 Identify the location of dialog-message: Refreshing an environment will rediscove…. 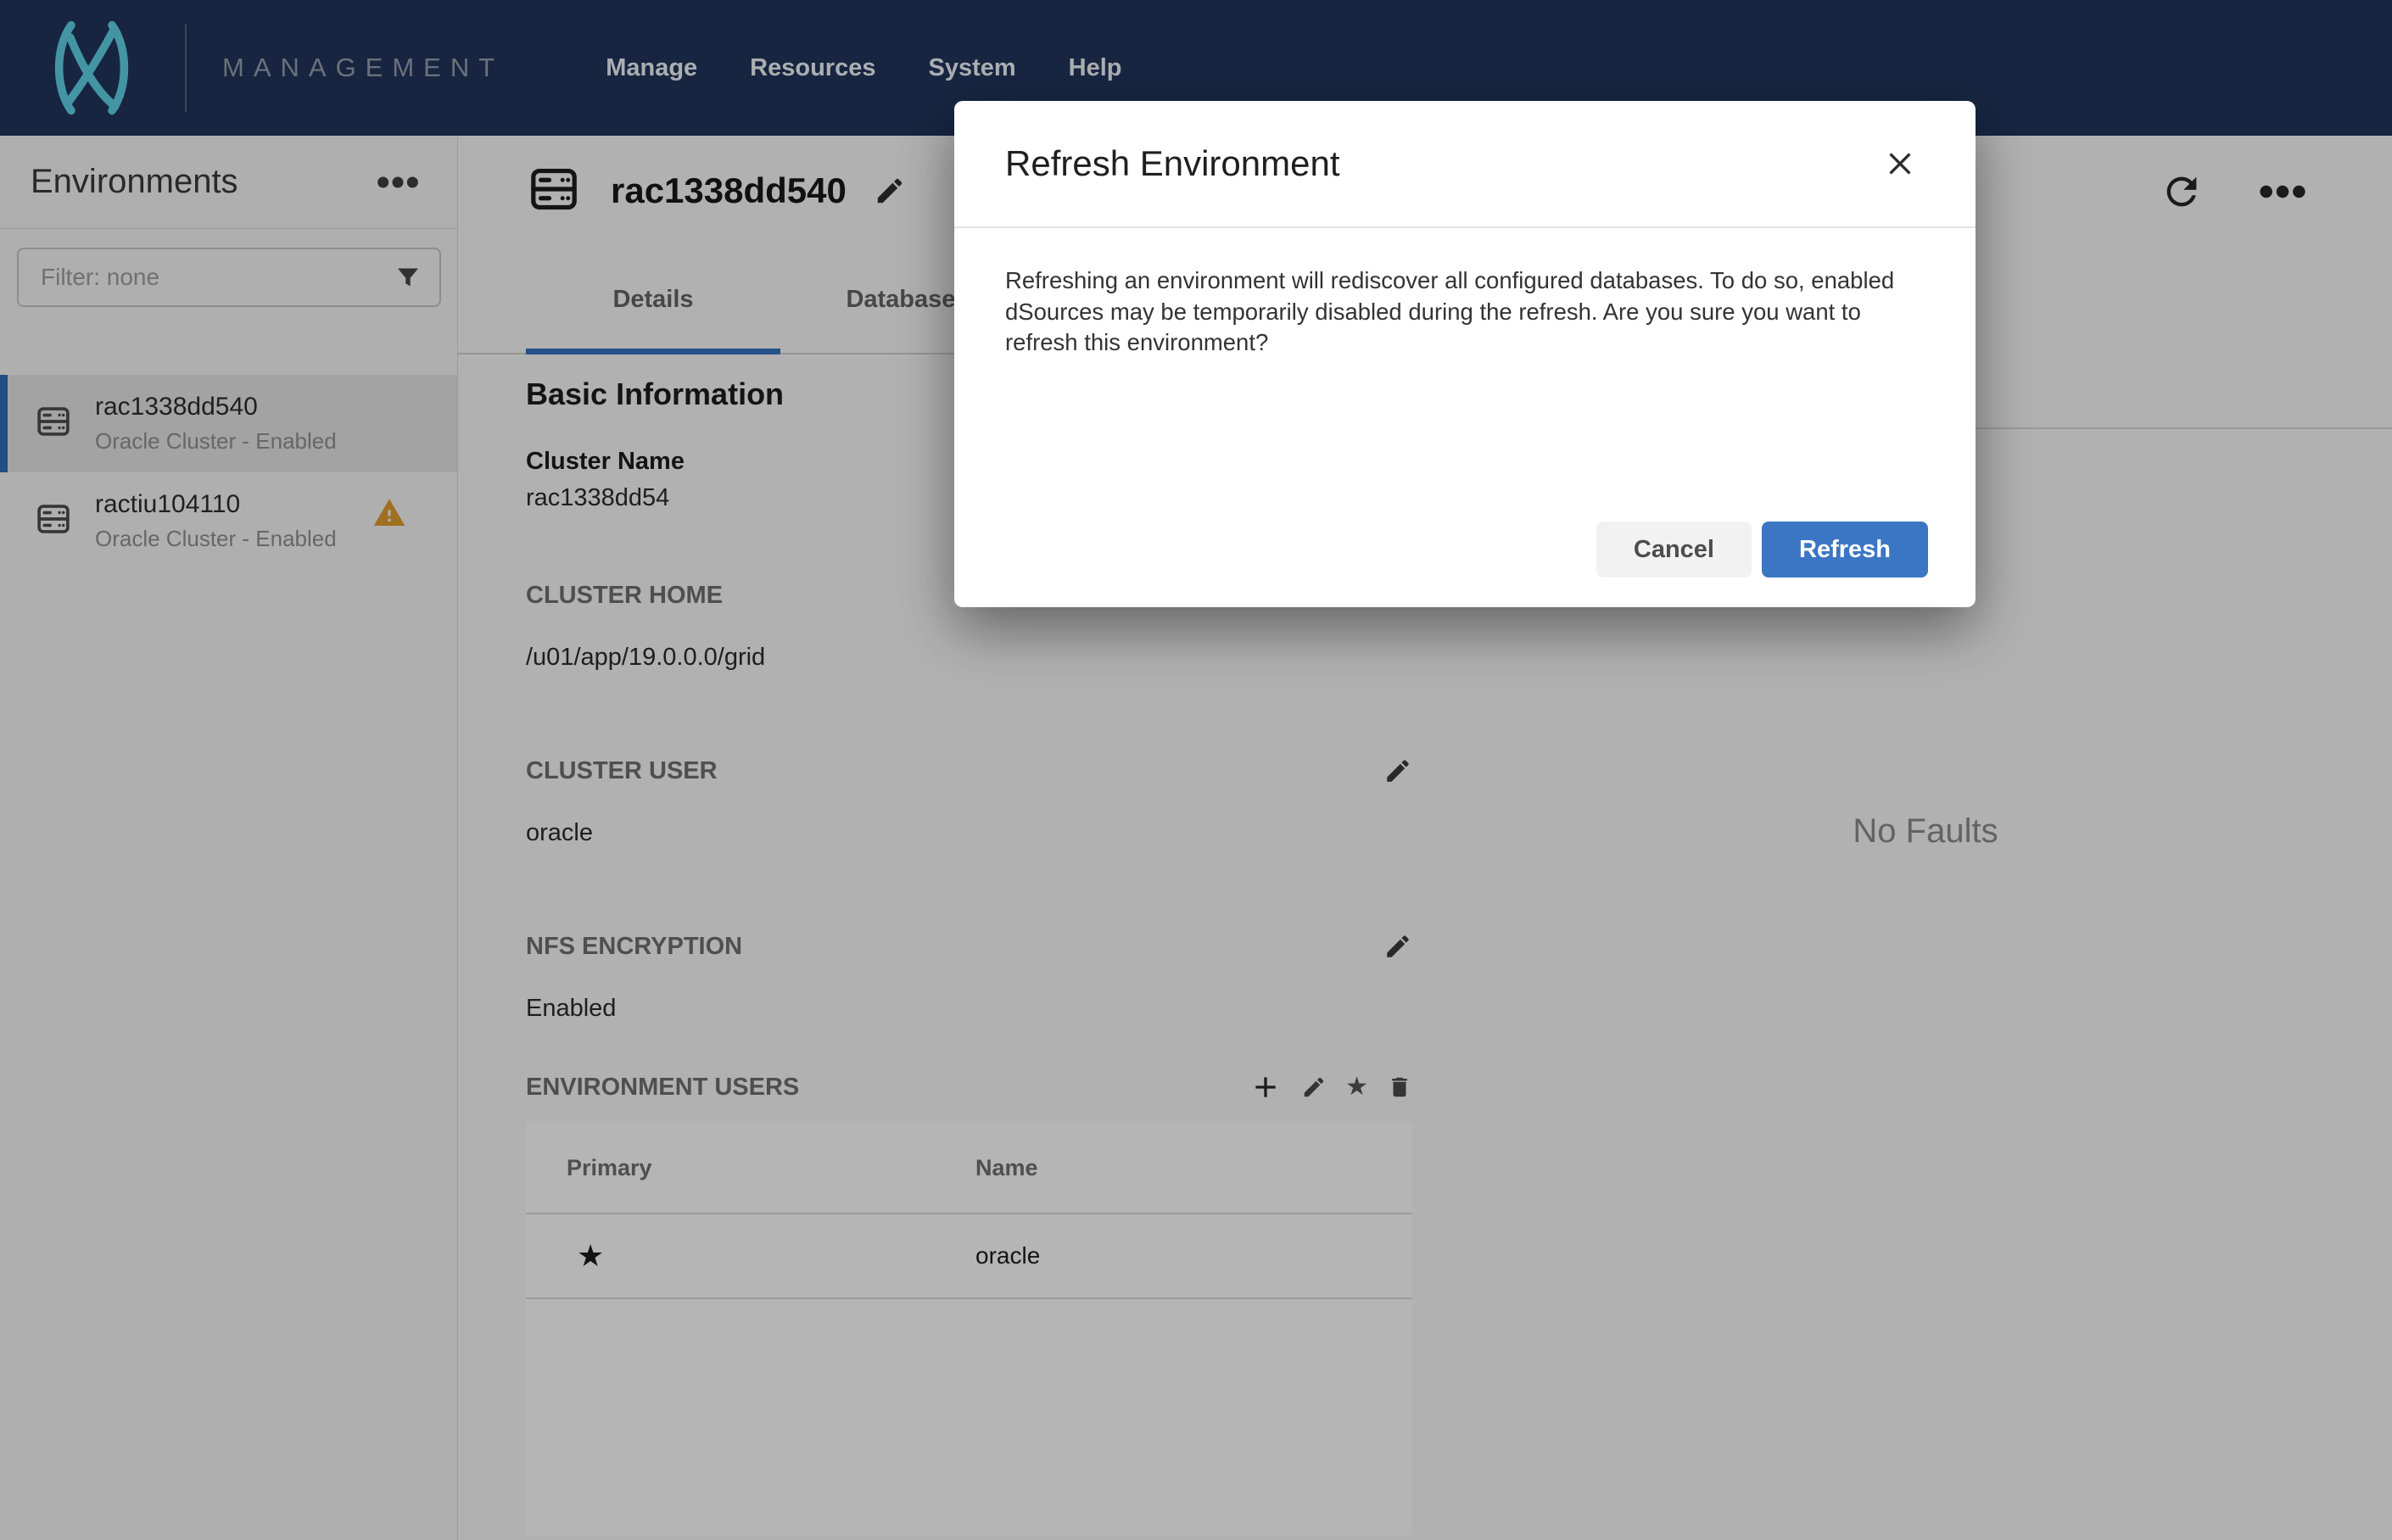
(1450, 311).